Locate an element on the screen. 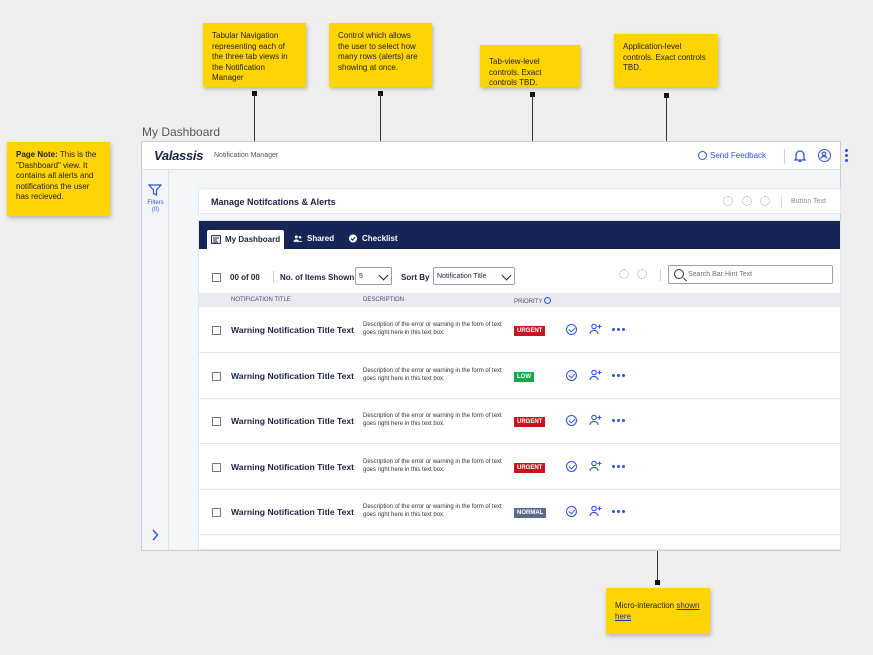 The image size is (873, 655). sidebar: Filters (0) is located at coordinates (155, 360).